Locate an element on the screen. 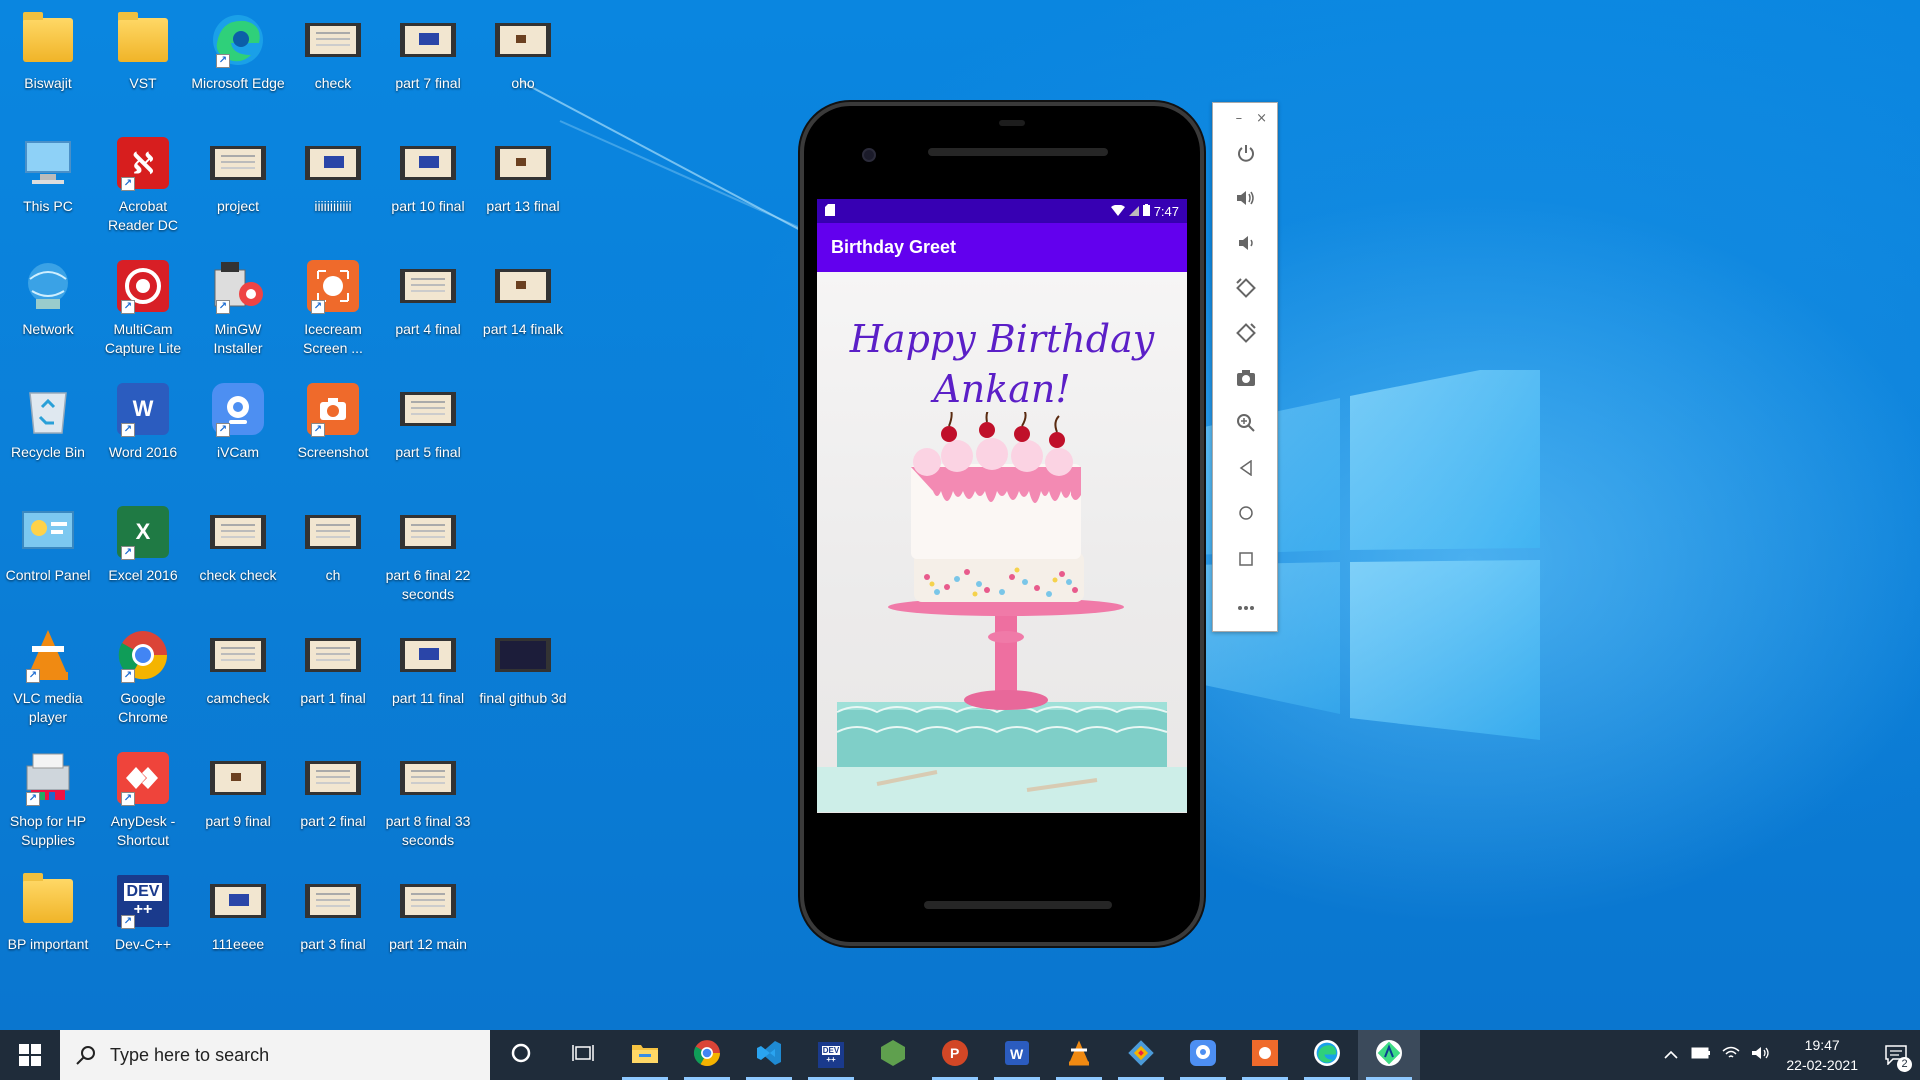  taskbar-powerpoint-button: P is located at coordinates (955, 1055).